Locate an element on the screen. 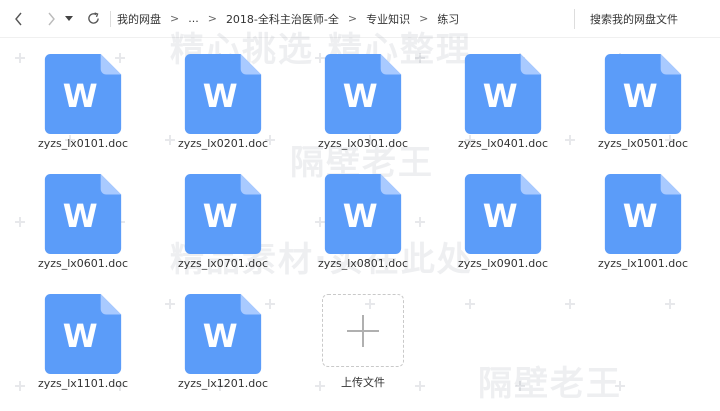  plus-icon is located at coordinates (363, 330).